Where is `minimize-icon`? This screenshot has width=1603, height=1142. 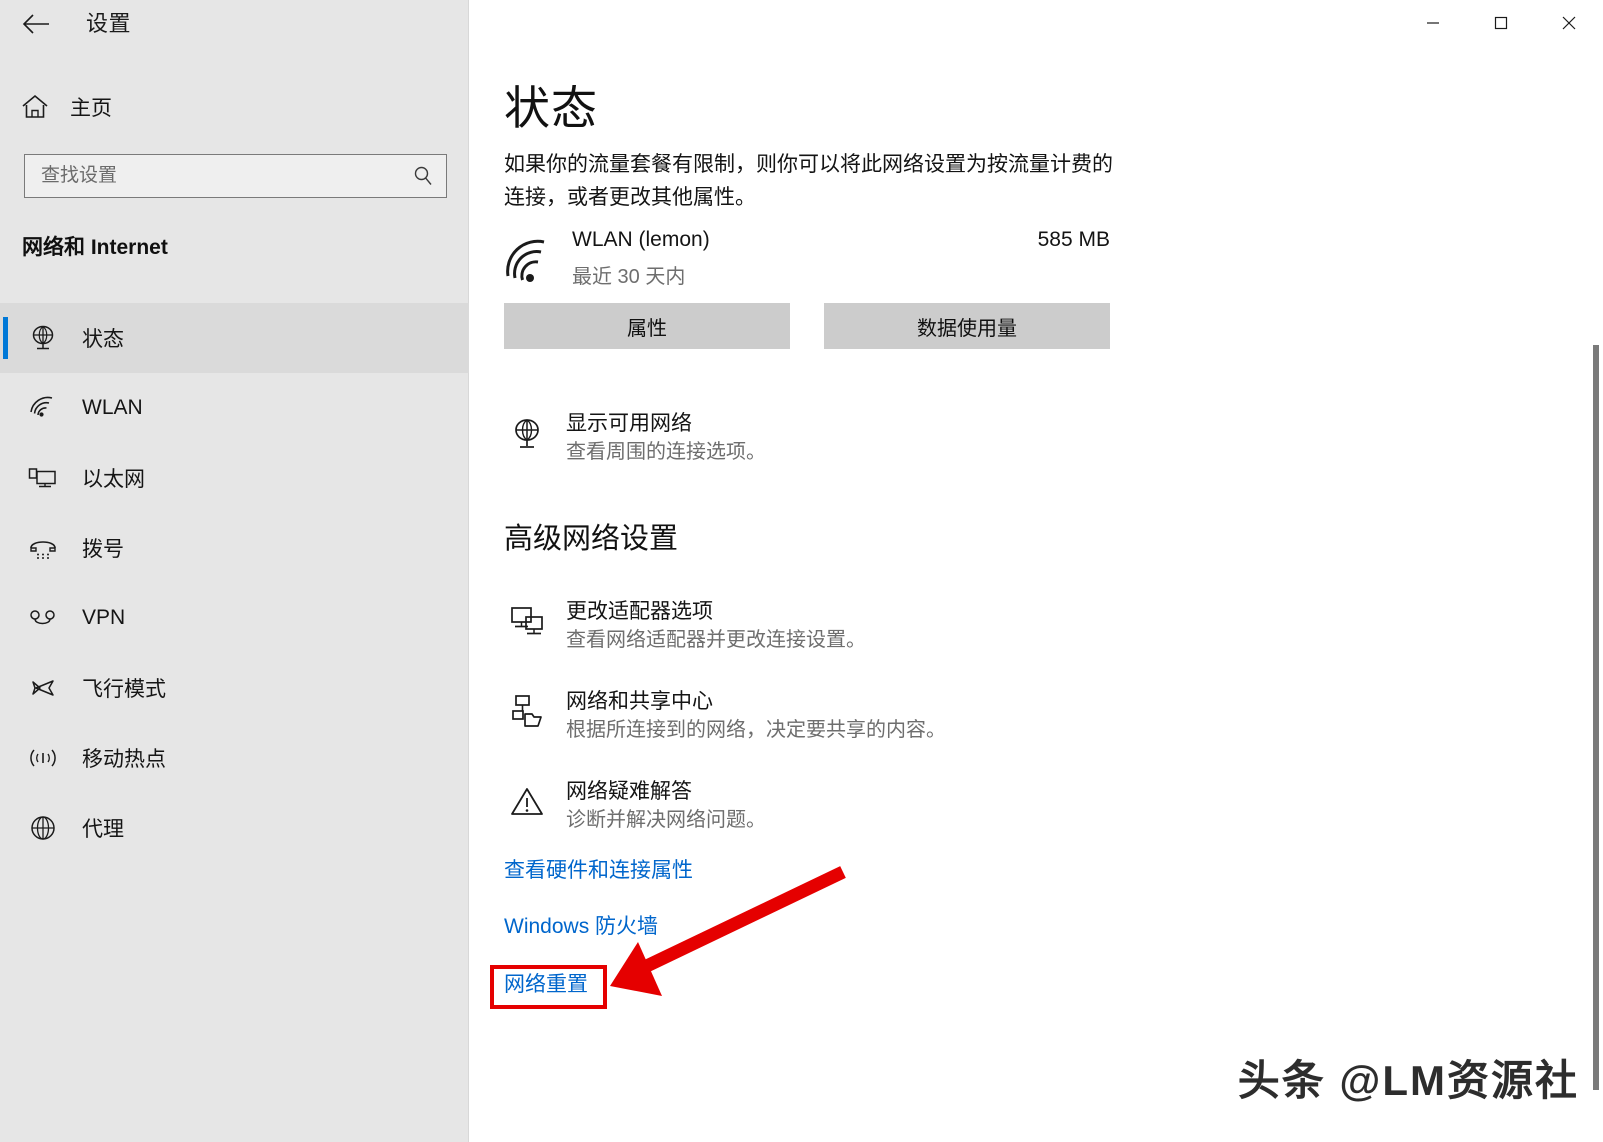 minimize-icon is located at coordinates (1433, 23).